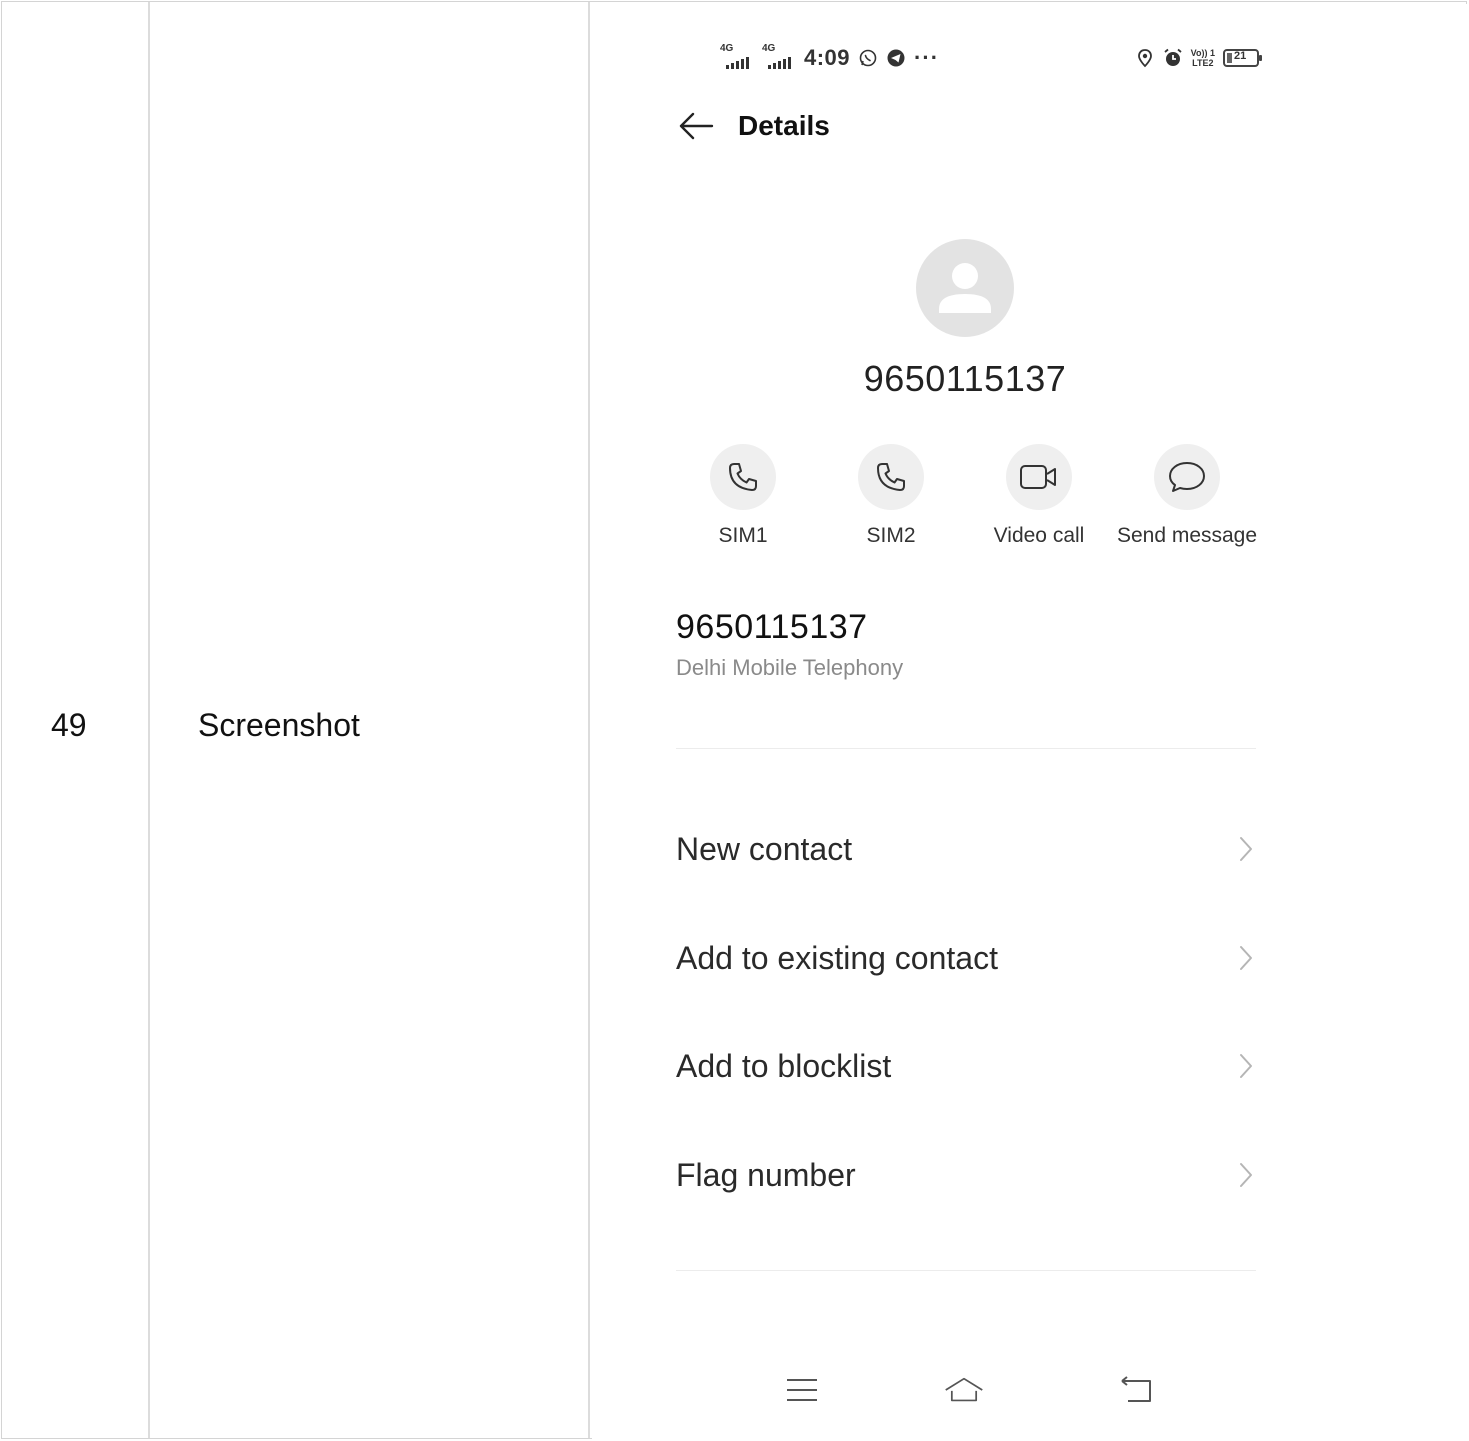  Describe the element at coordinates (927, 57) in the screenshot. I see `more-notifications-icon: ···` at that location.